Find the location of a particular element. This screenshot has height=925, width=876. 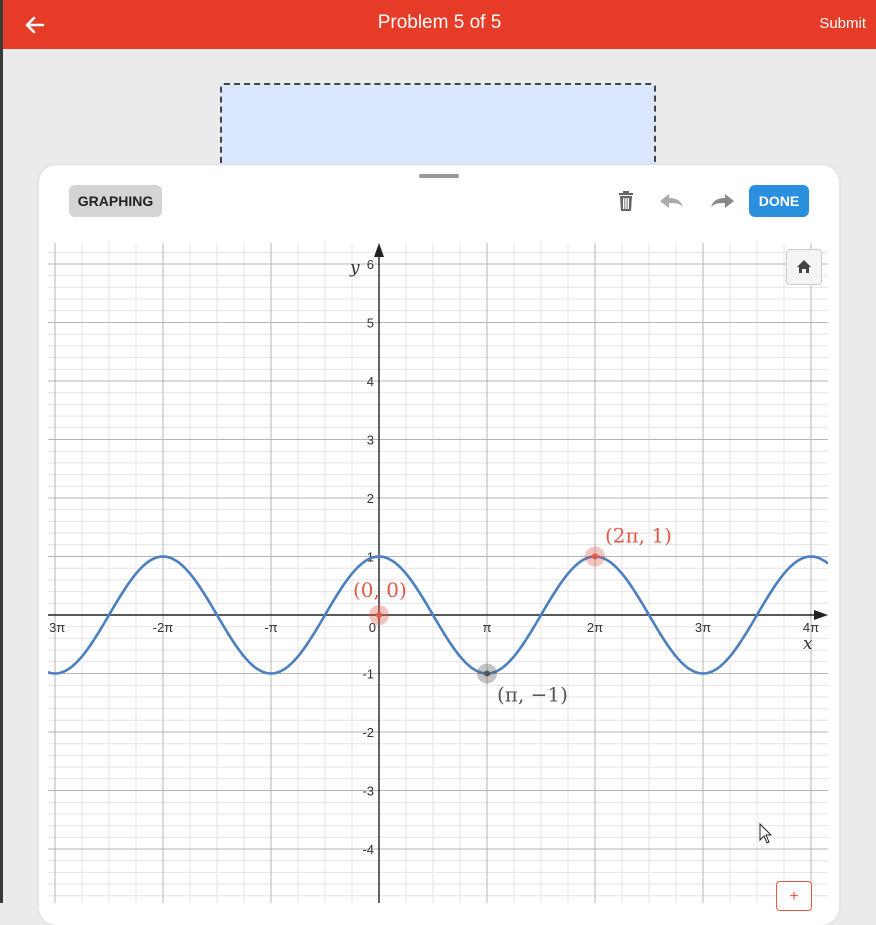

x-tick-label: -π is located at coordinates (270, 627).